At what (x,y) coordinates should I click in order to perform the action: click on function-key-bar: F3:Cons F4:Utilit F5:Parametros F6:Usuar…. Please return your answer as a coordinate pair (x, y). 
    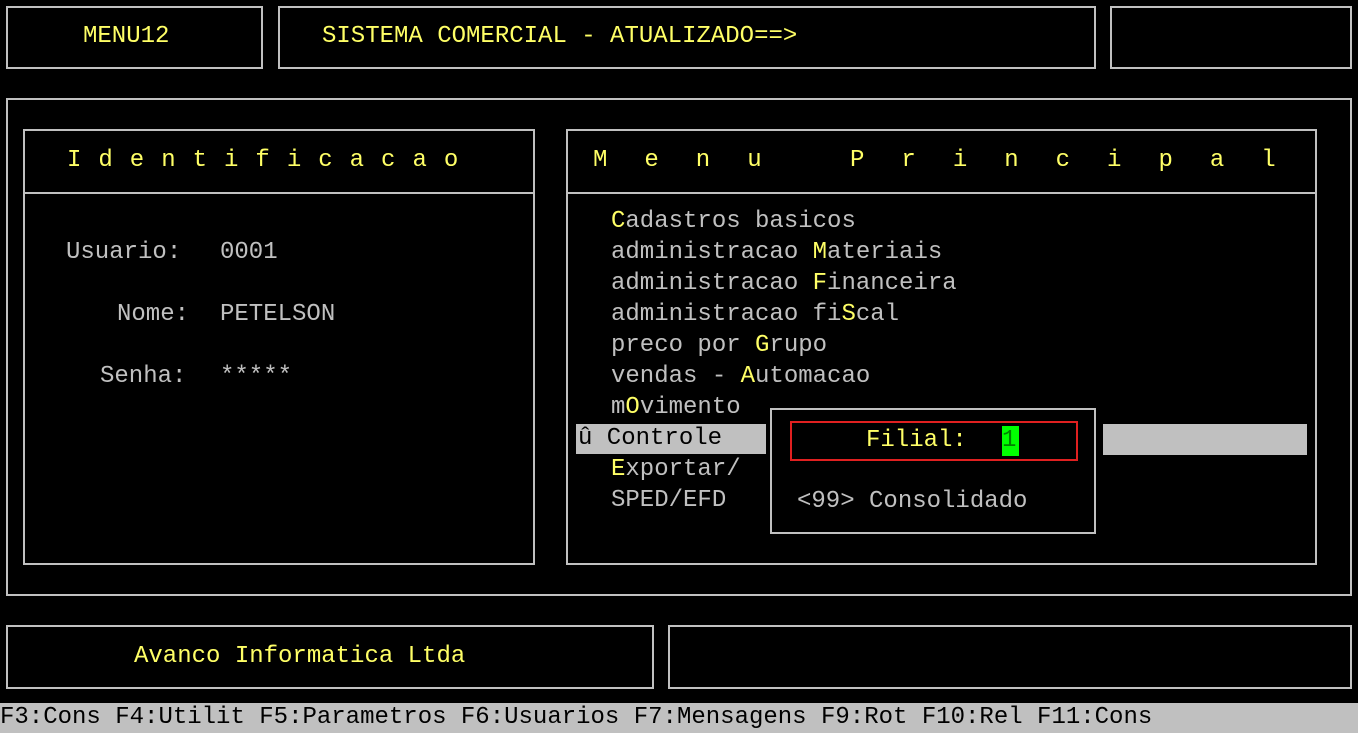
    Looking at the image, I should click on (679, 718).